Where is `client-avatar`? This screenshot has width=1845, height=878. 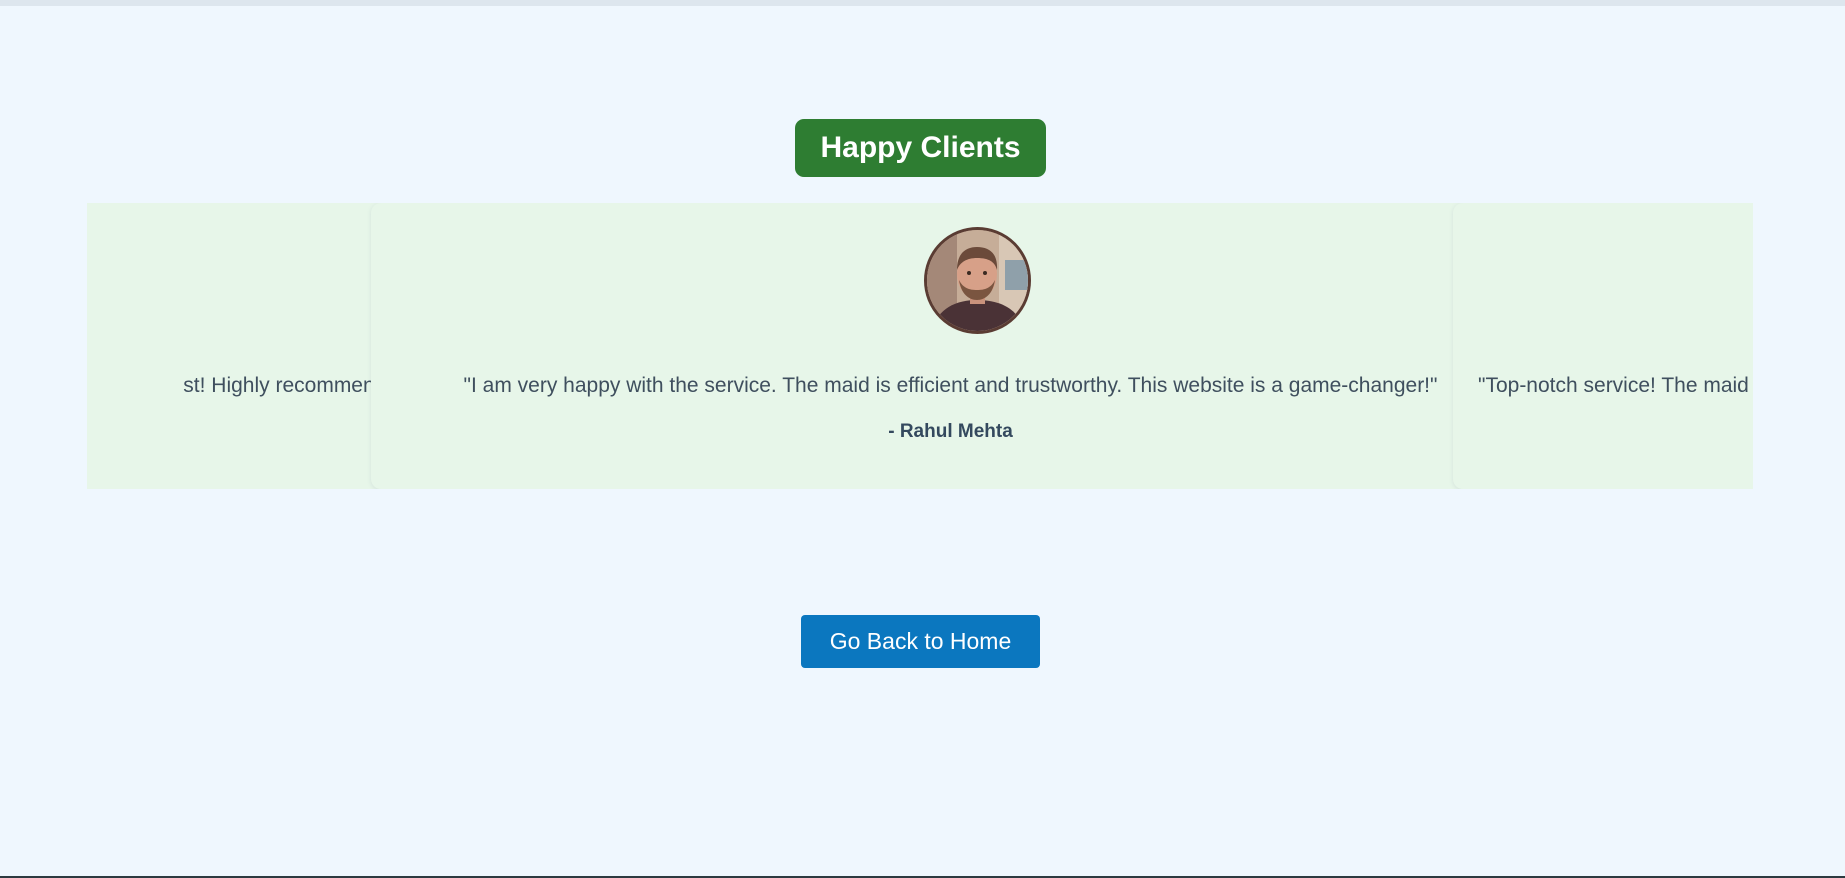 client-avatar is located at coordinates (977, 280).